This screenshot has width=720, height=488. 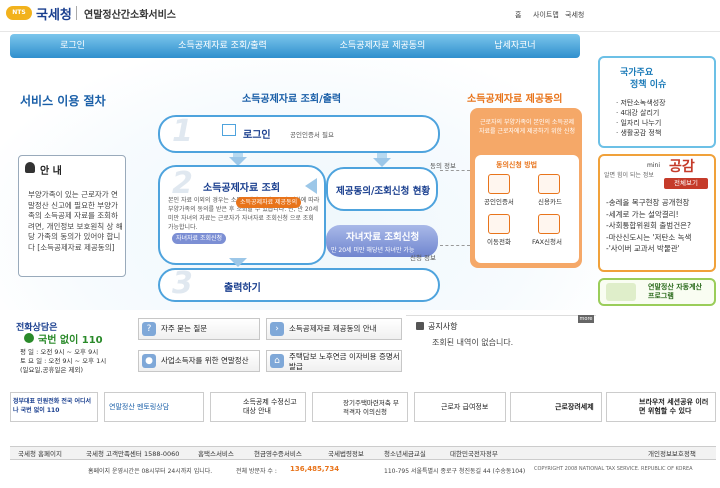 What do you see at coordinates (648, 249) in the screenshot?
I see `list-item: -'사이버 교과서 박물관'` at bounding box center [648, 249].